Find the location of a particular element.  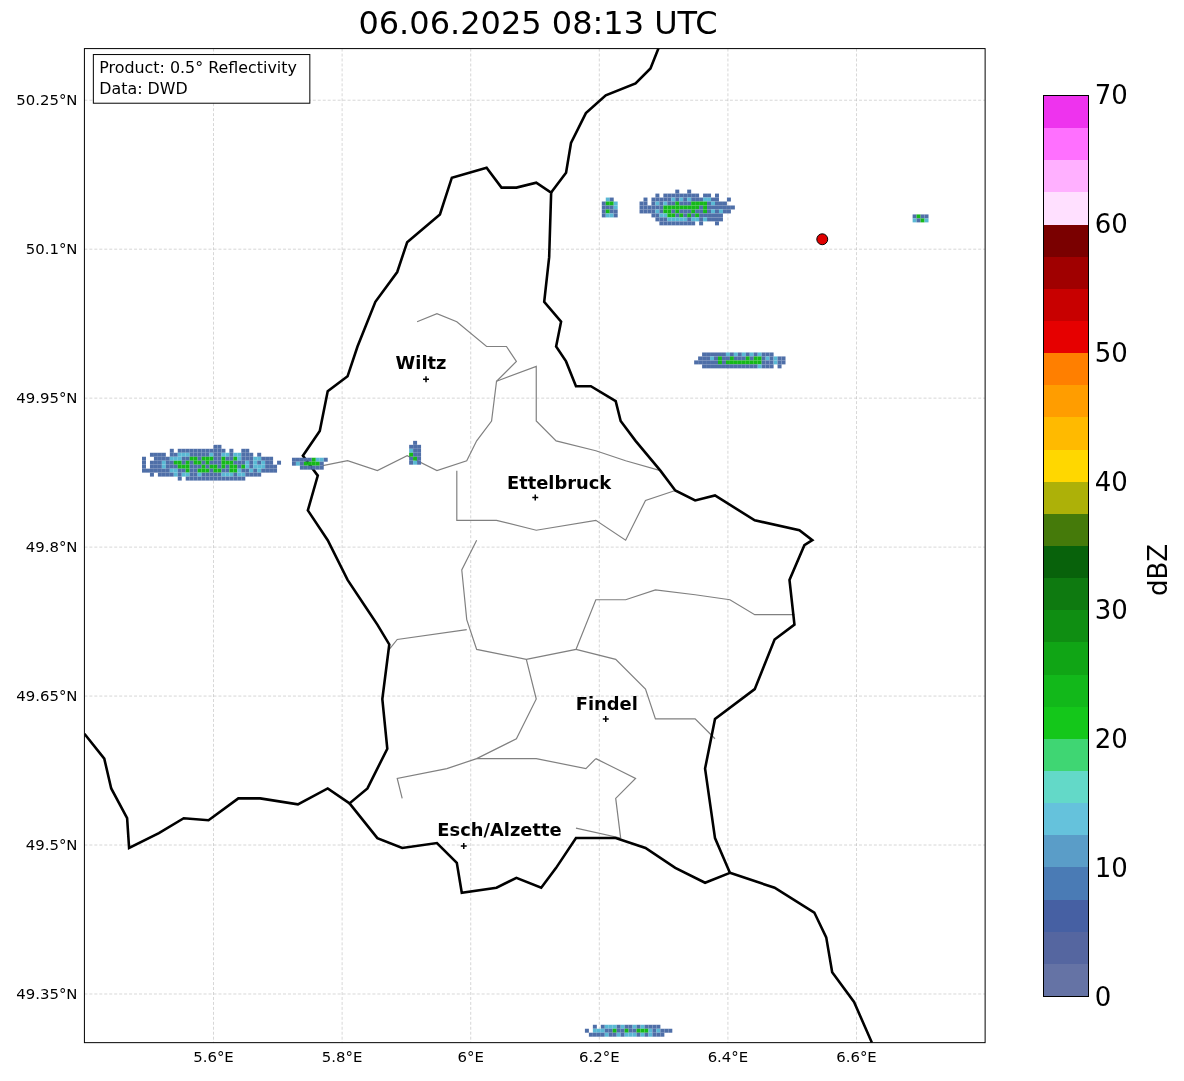

latitude-label: 49.65°N is located at coordinates (47, 696).